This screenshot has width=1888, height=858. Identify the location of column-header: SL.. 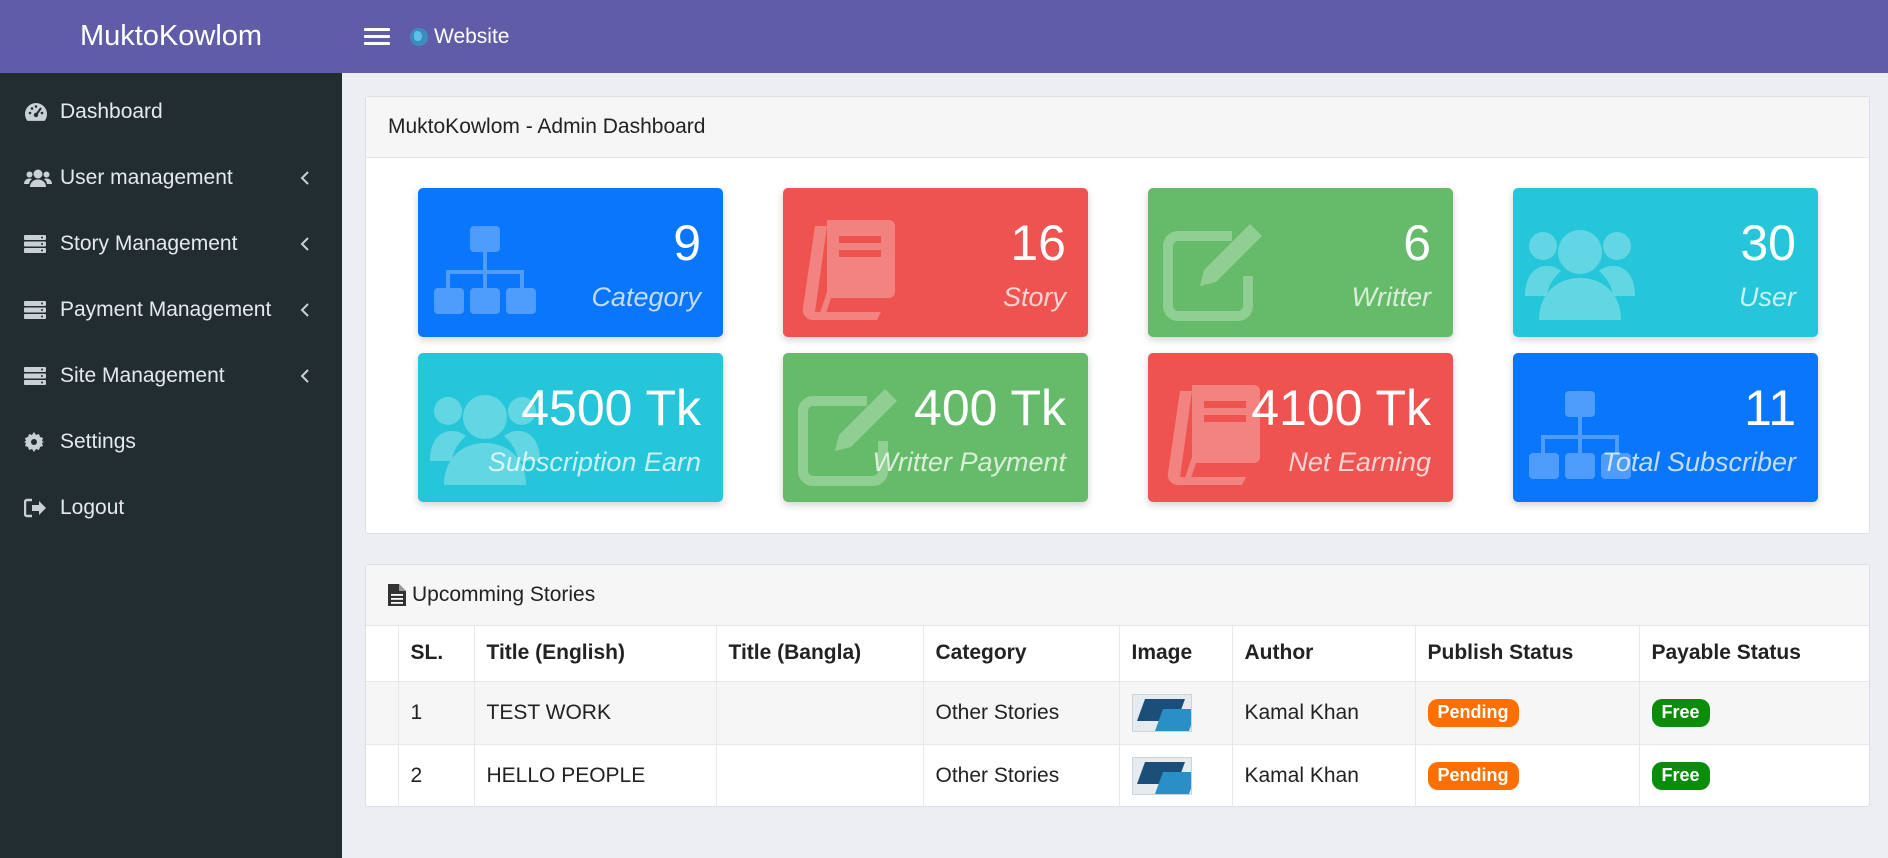
(436, 653).